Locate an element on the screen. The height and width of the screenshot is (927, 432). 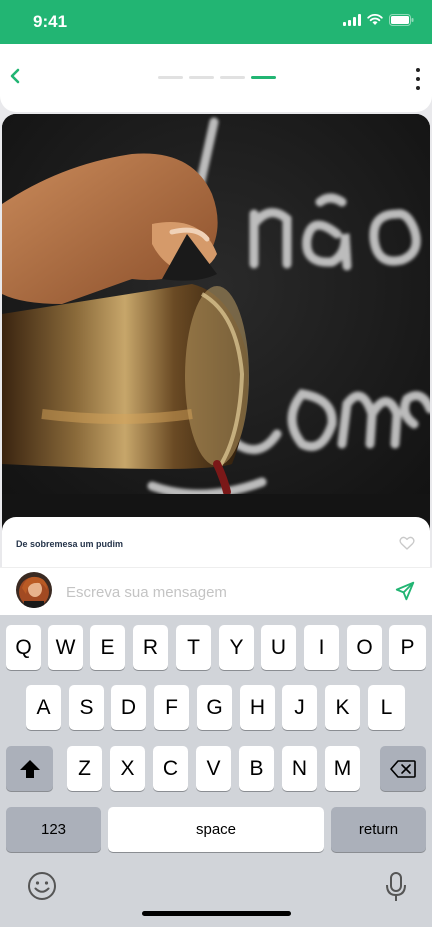
send-icon is located at coordinates (405, 591).